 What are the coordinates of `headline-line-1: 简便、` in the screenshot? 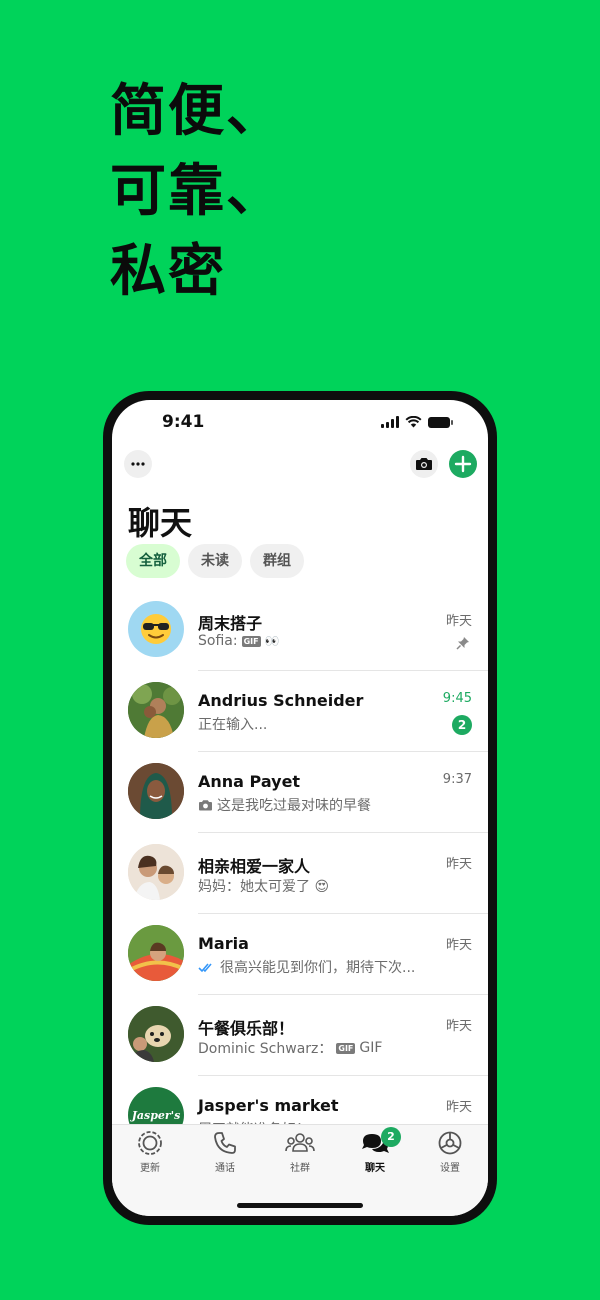 It's located at (197, 111).